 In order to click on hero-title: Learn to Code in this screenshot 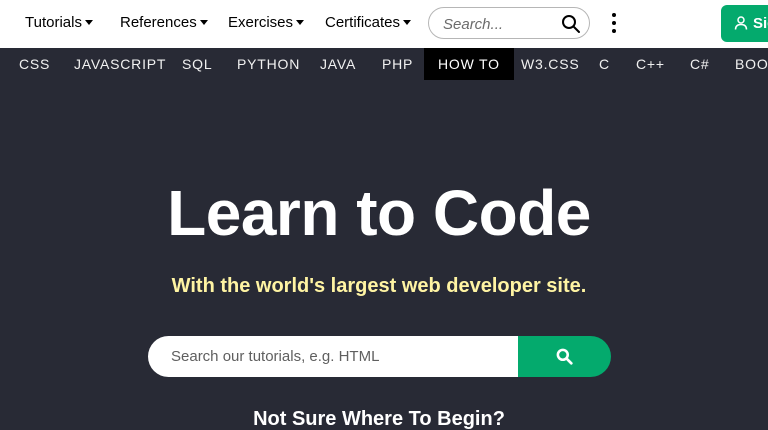, I will do `click(379, 213)`.